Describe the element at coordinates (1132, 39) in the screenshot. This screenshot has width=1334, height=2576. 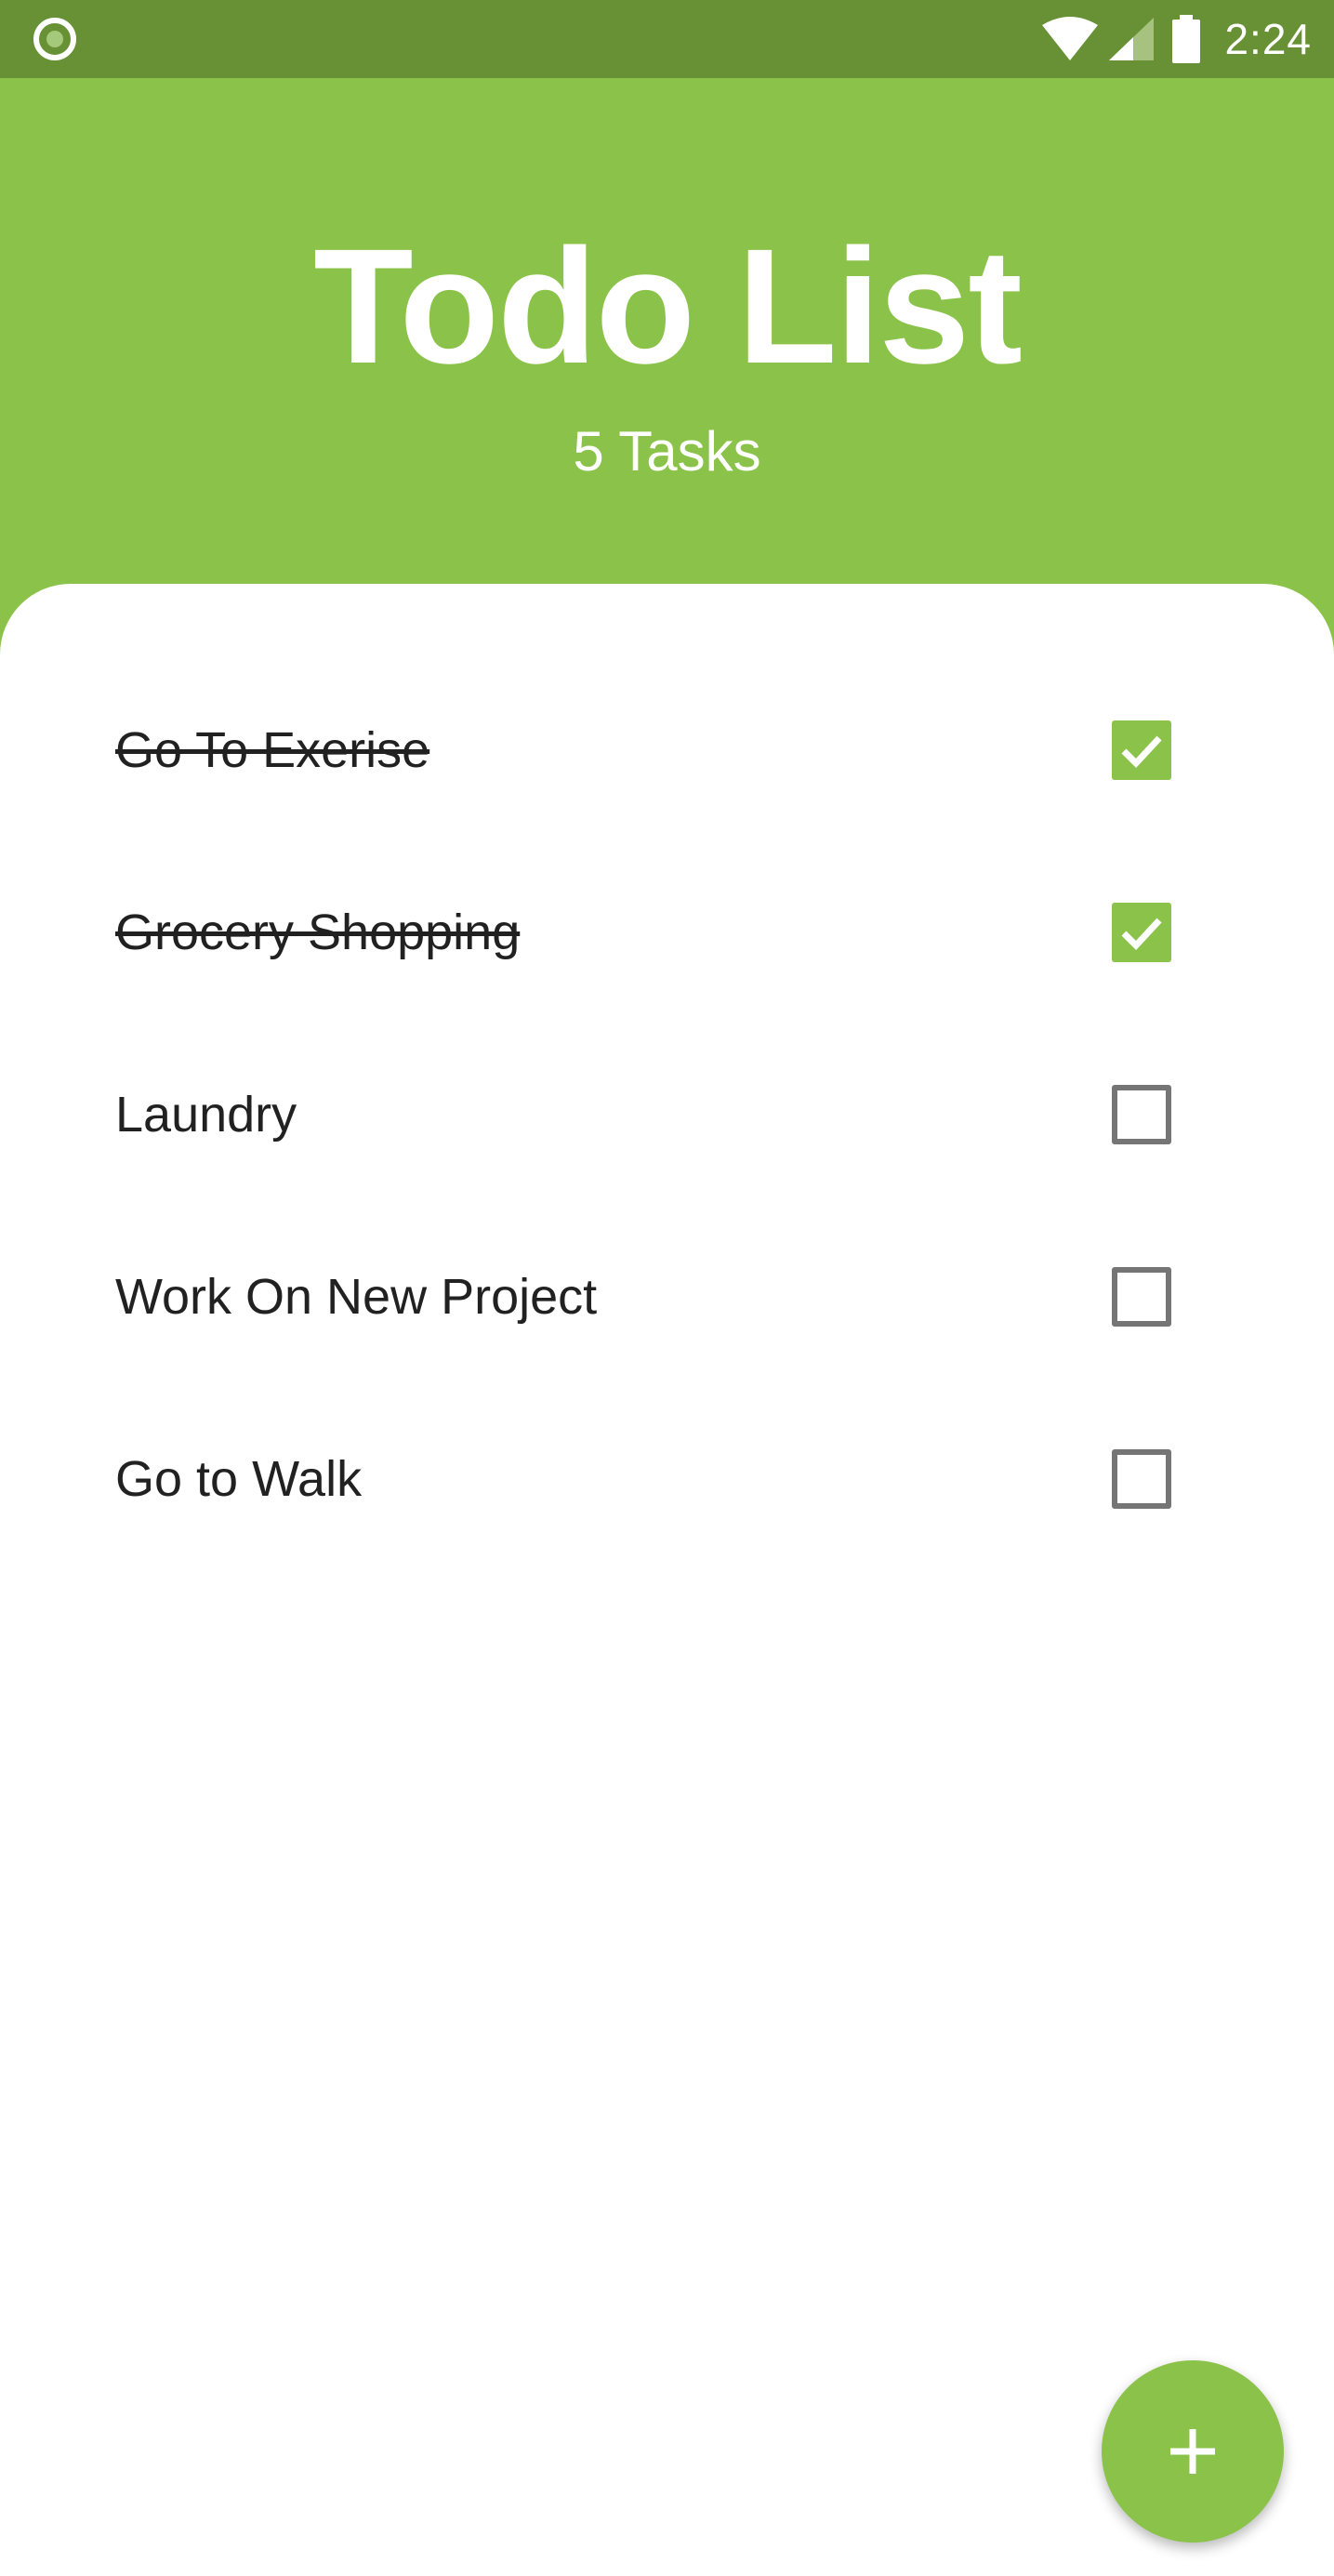
I see `cell-signal-icon` at that location.